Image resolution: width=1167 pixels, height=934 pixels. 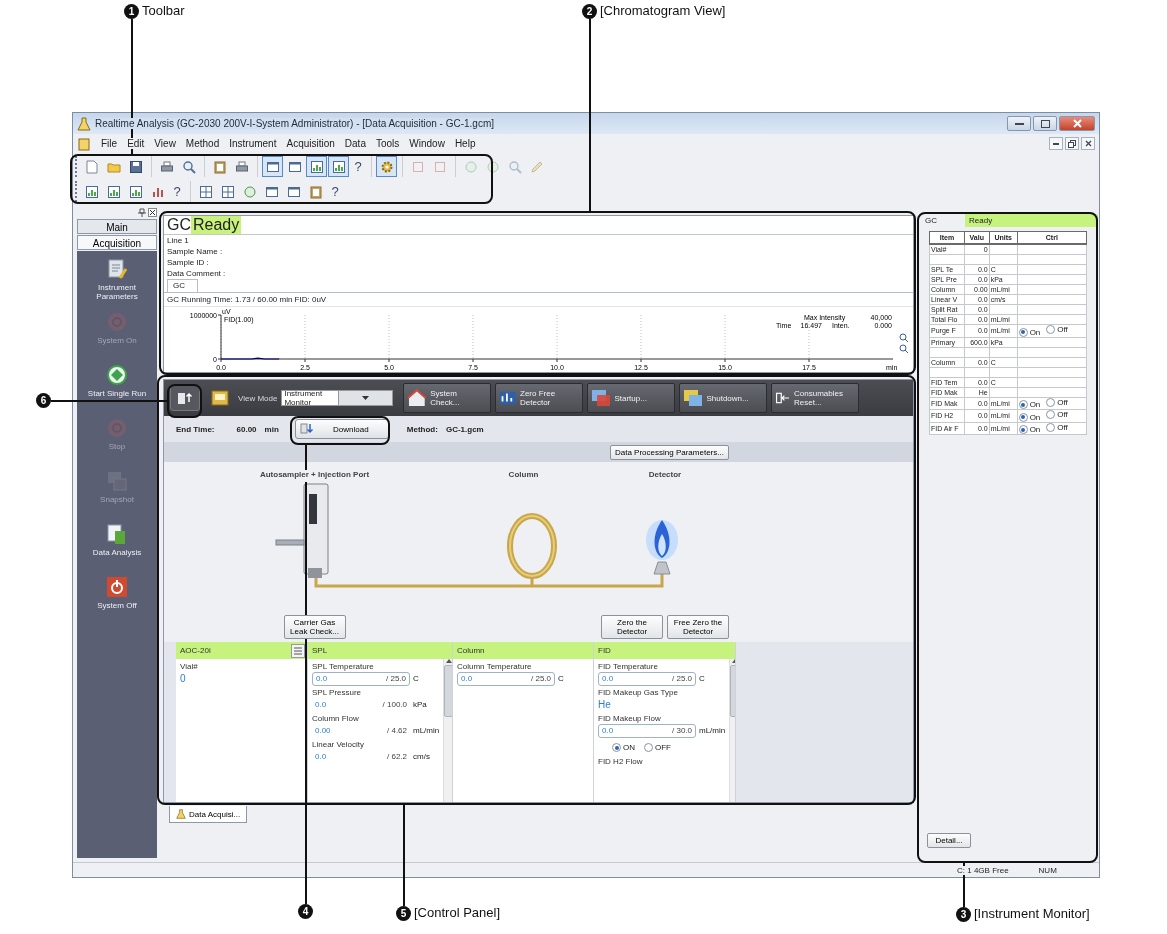 What do you see at coordinates (337, 398) in the screenshot?
I see `view-mode-dropdown: Instrument Monitor` at bounding box center [337, 398].